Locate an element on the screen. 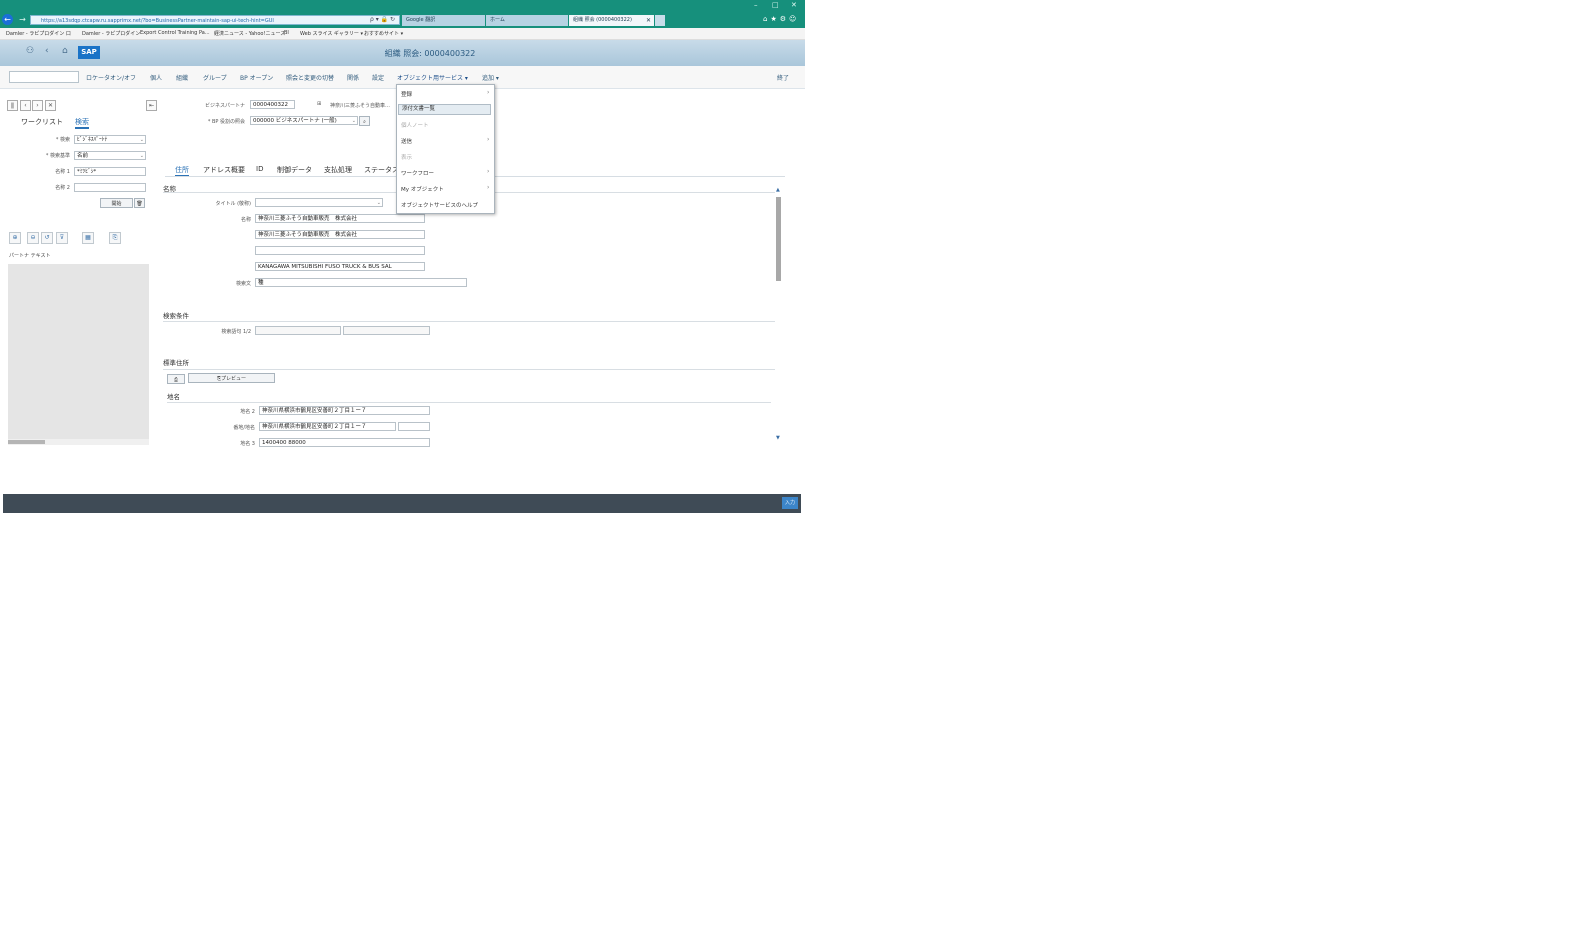 Image resolution: width=1570 pixels, height=938 pixels. layout-icon: ▦ is located at coordinates (88, 238).